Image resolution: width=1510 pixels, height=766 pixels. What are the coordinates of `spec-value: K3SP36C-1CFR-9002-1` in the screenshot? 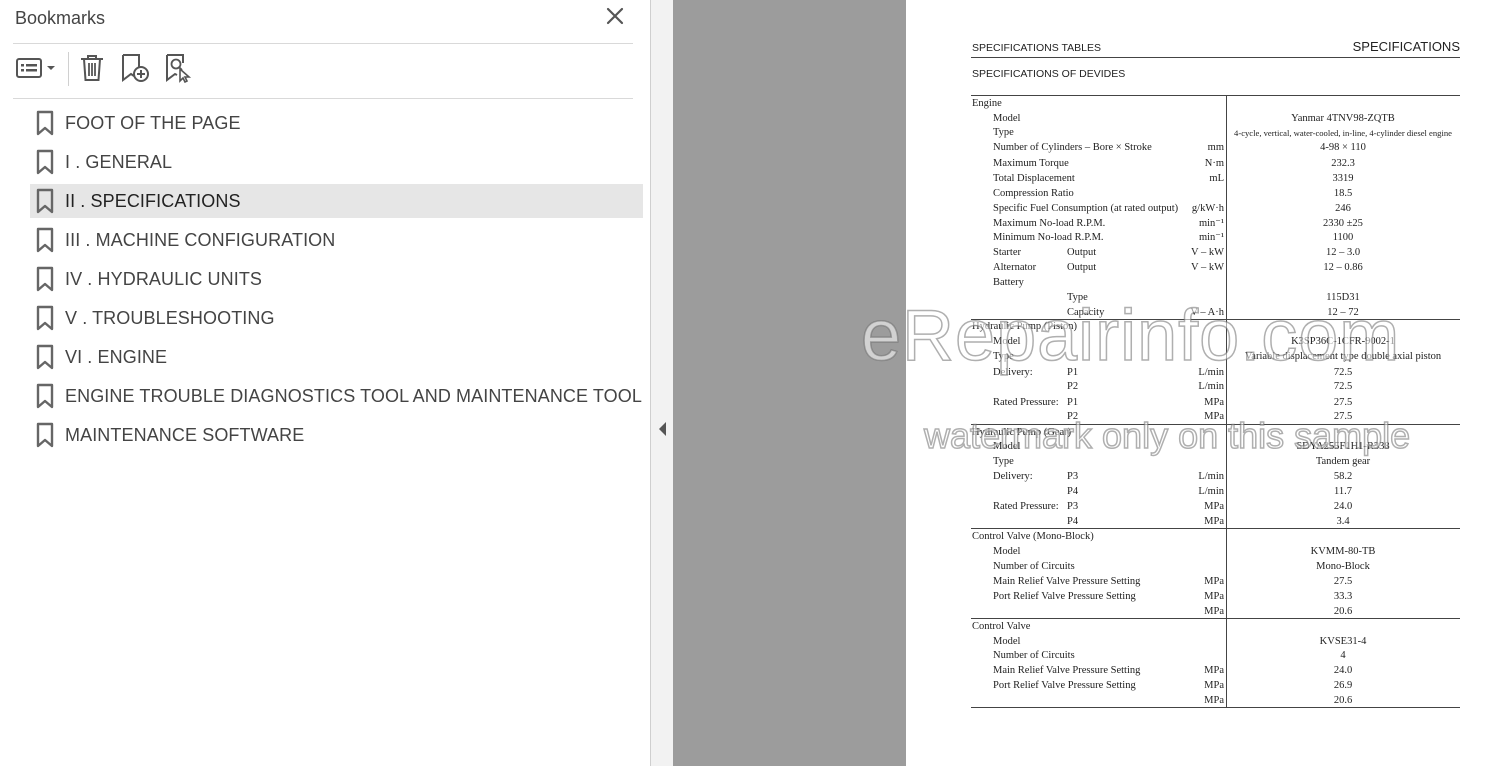 It's located at (1343, 341).